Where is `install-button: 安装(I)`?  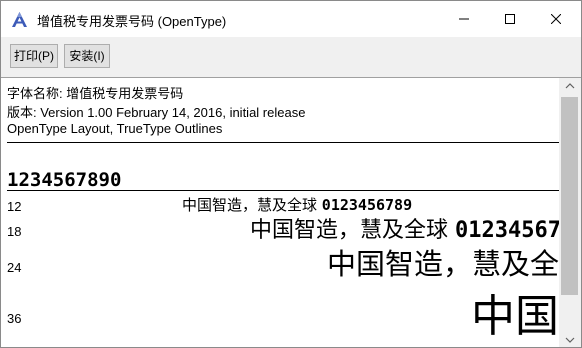 install-button: 安装(I) is located at coordinates (87, 56).